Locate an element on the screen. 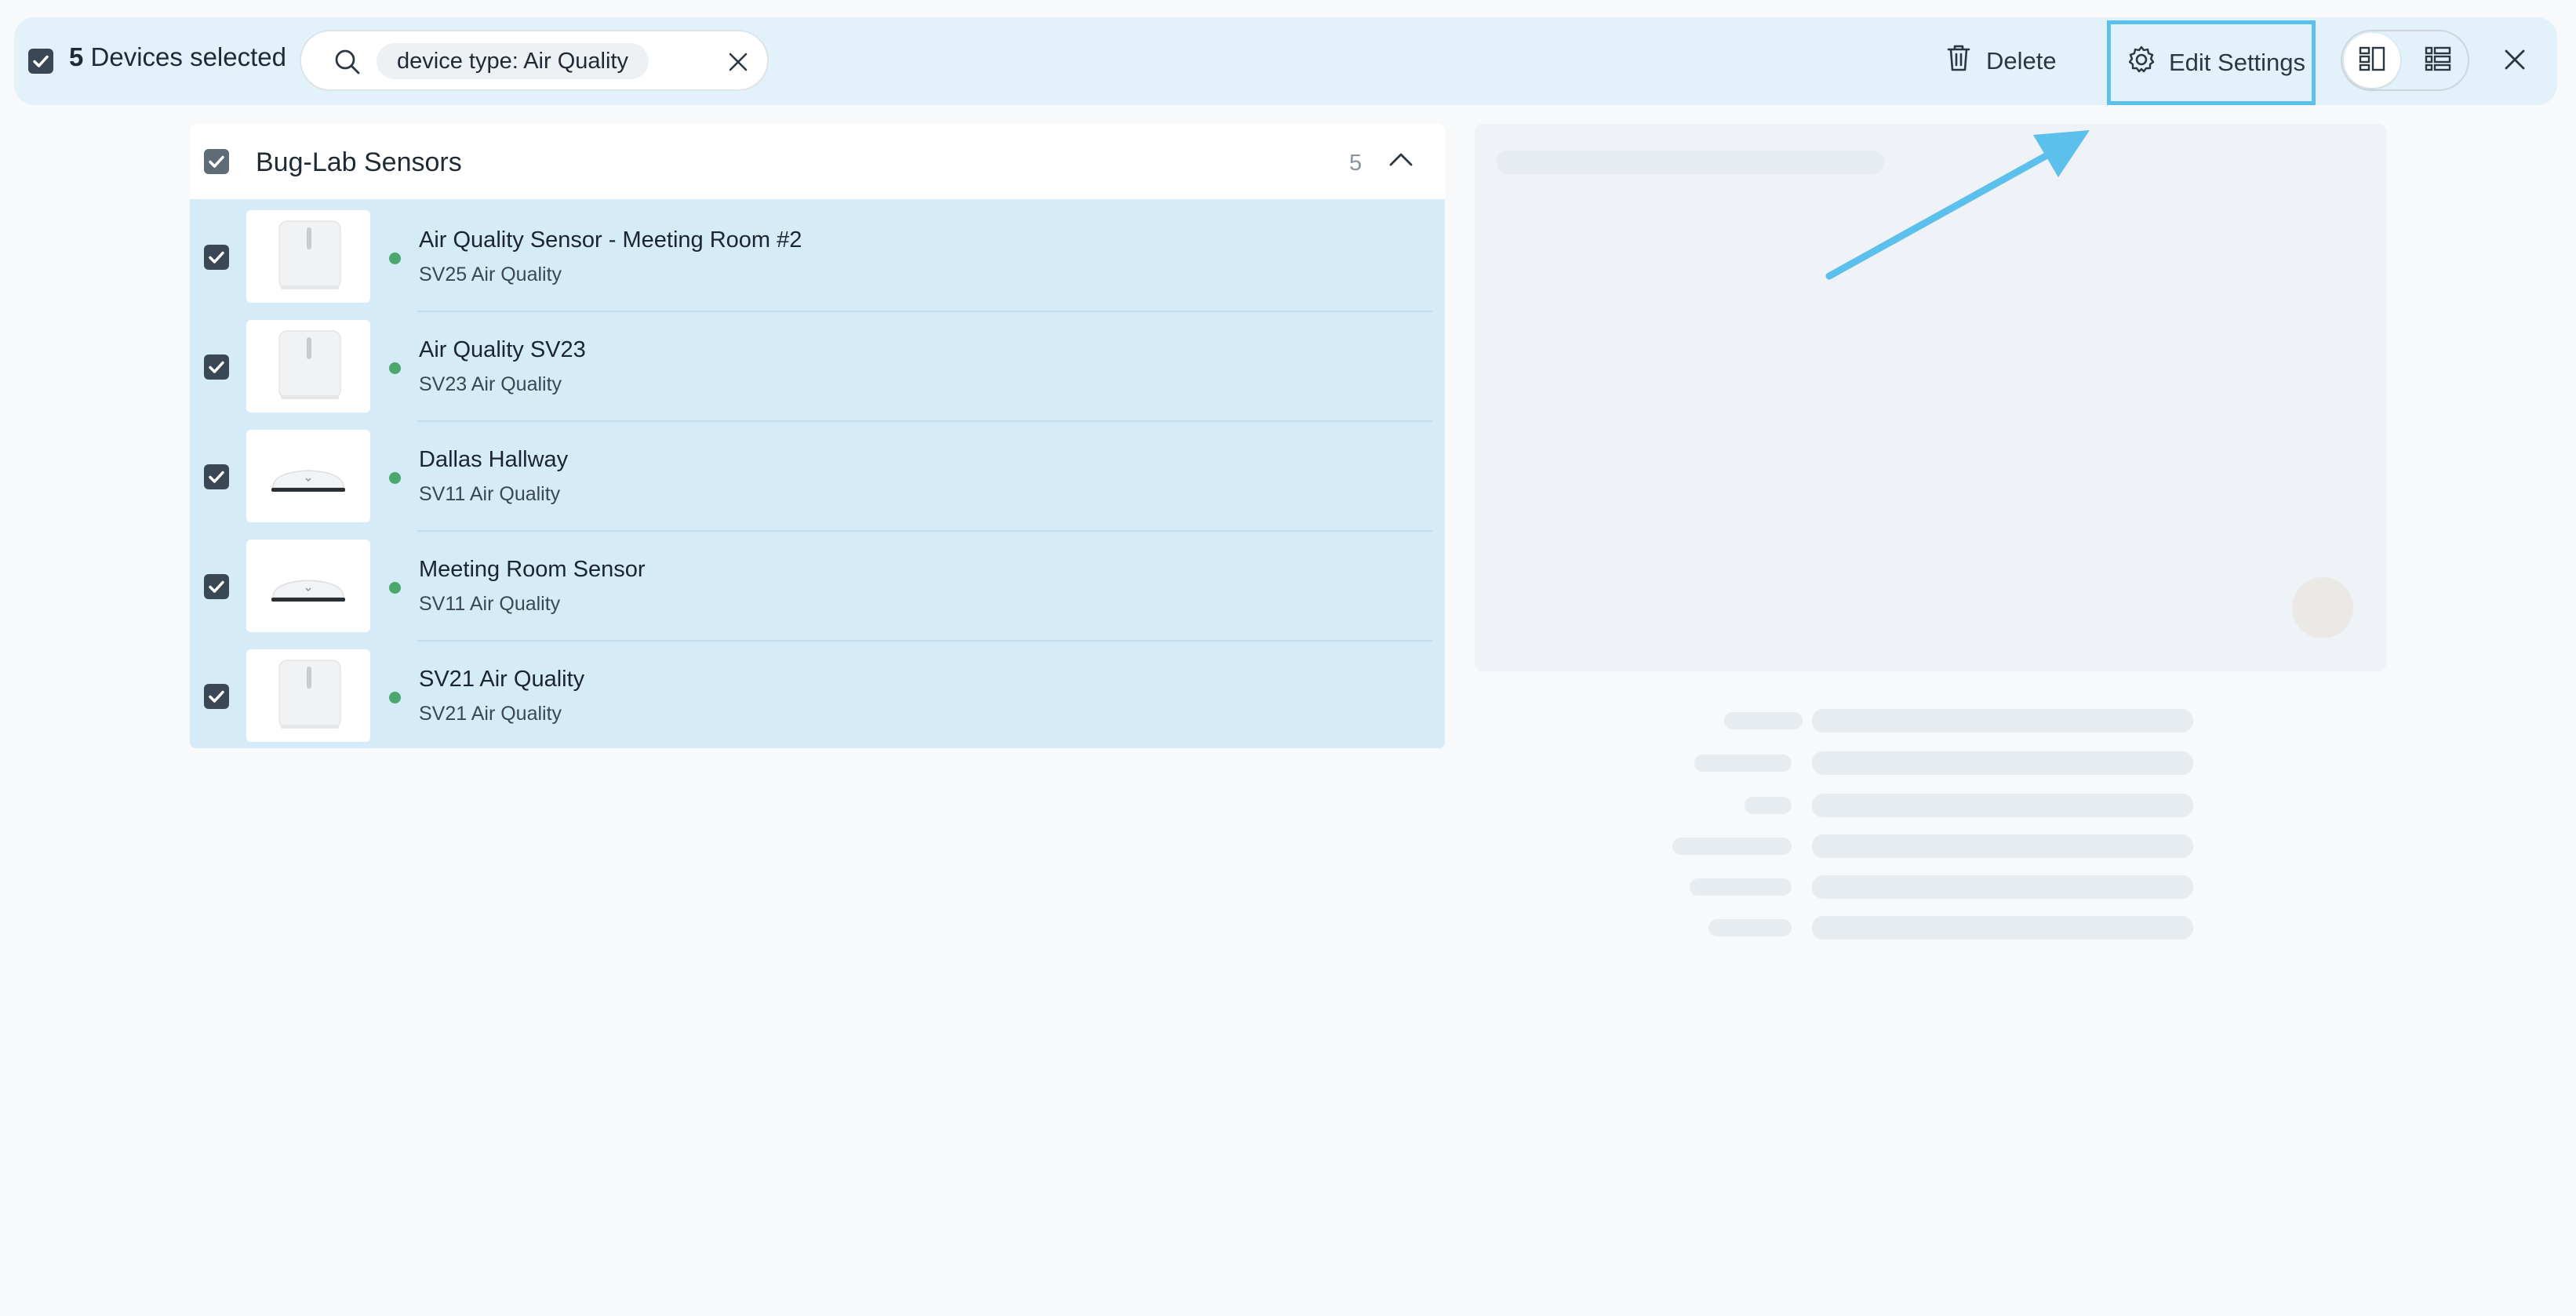 The width and height of the screenshot is (2576, 1316). split-view-icon is located at coordinates (2372, 61).